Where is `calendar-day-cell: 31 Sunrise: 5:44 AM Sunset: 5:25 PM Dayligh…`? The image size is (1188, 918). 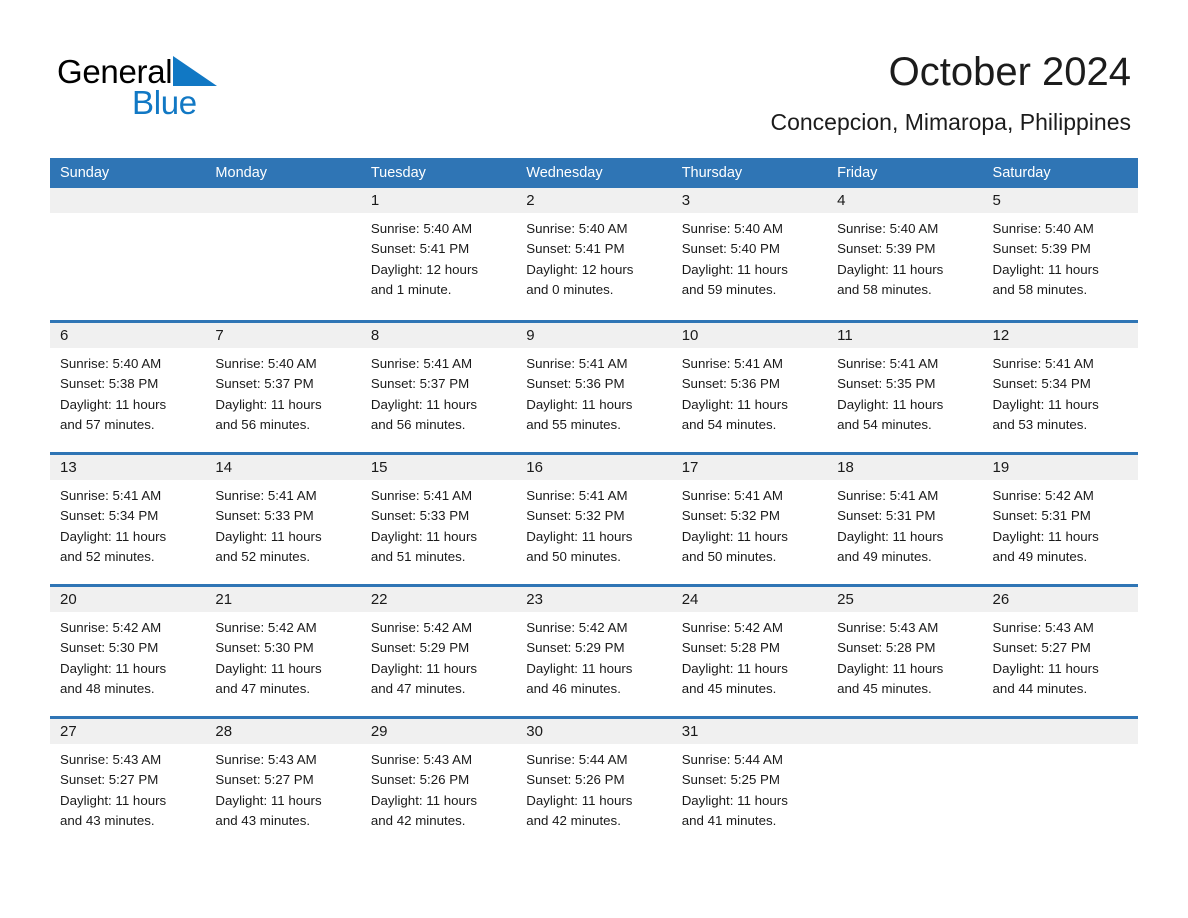 calendar-day-cell: 31 Sunrise: 5:44 AM Sunset: 5:25 PM Dayligh… is located at coordinates (749, 783).